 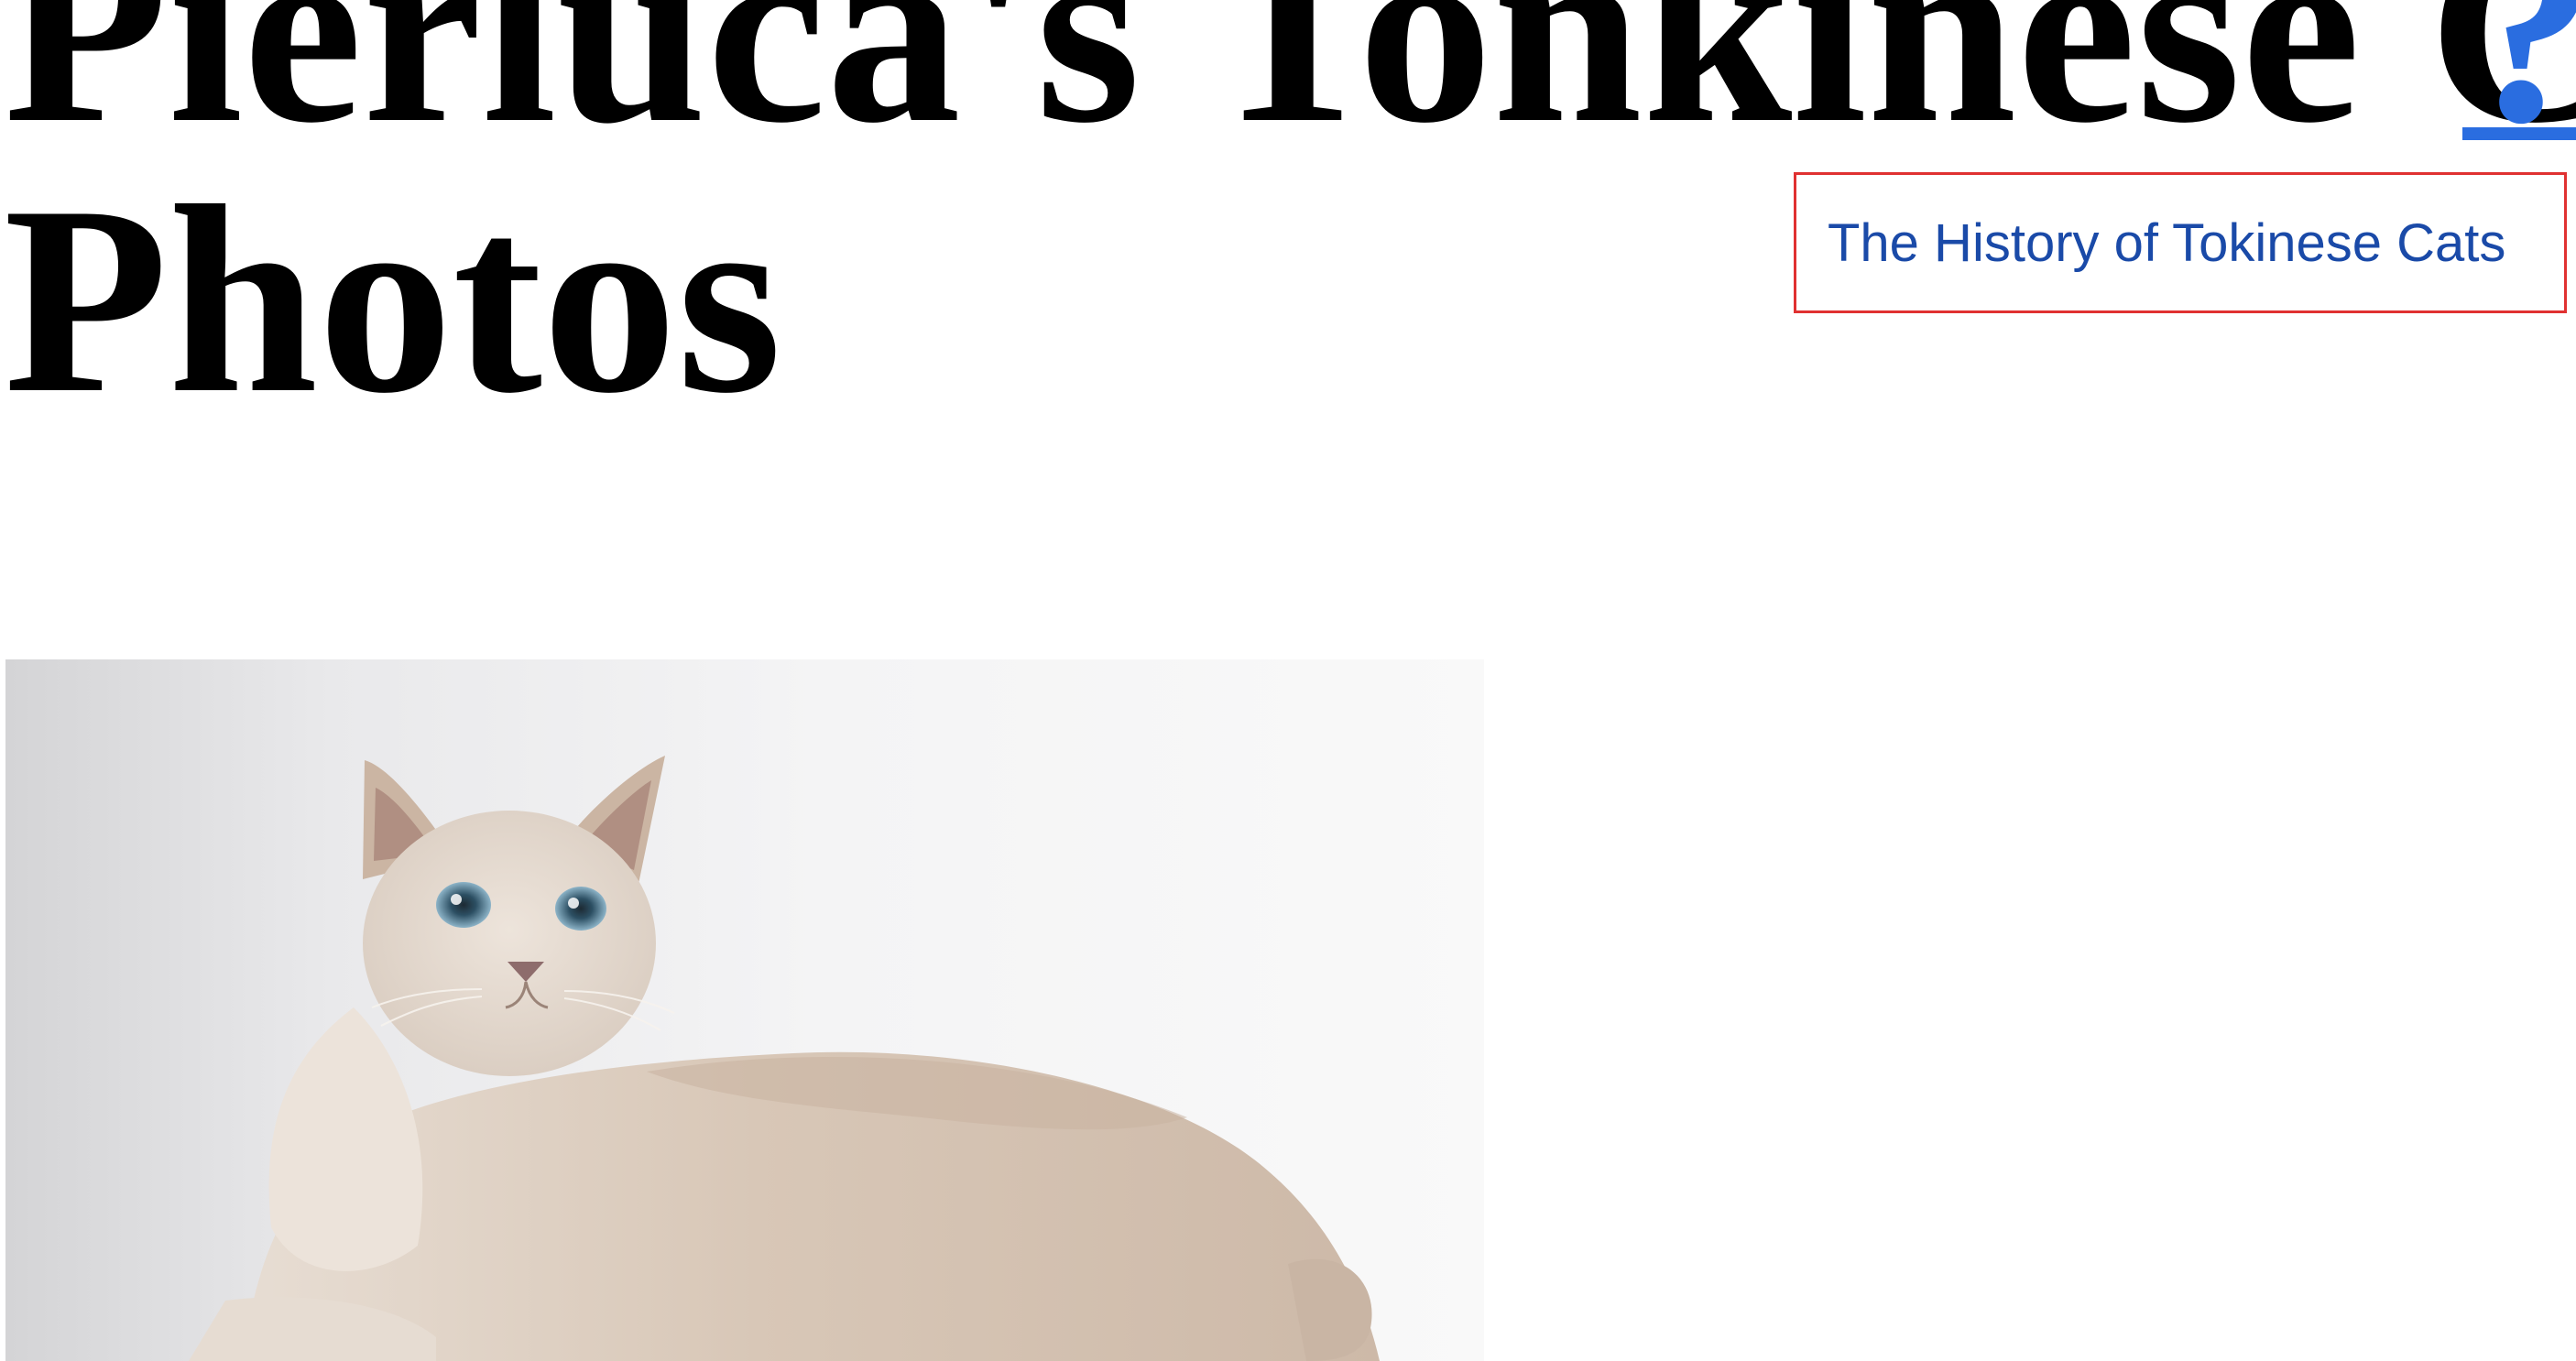 I want to click on tooltip-text: The History of Tokinese Cats, so click(x=2167, y=242).